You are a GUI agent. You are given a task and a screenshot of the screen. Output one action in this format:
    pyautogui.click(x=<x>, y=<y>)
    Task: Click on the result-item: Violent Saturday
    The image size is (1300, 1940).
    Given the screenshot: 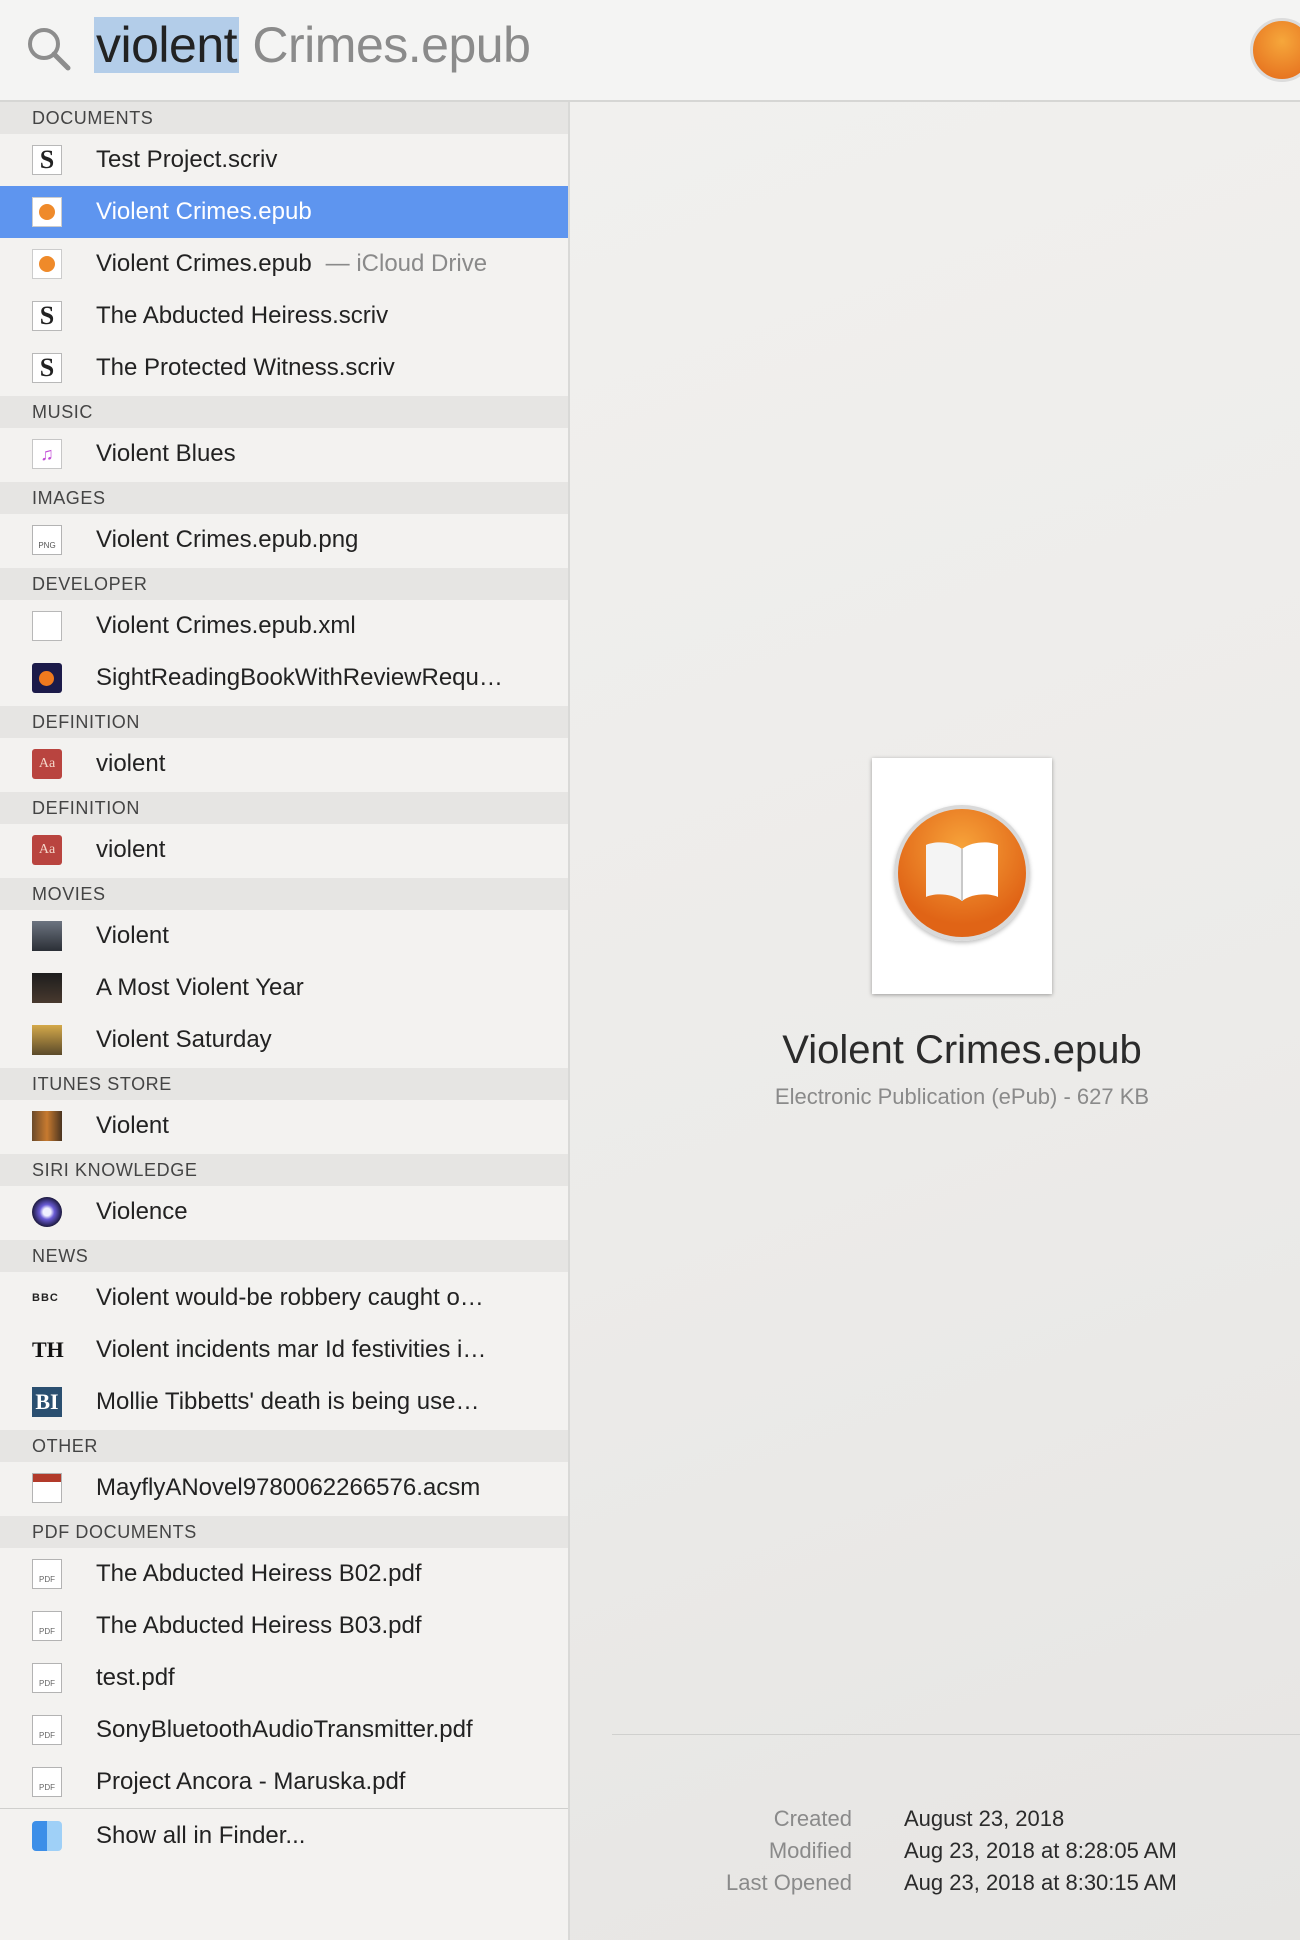 What is the action you would take?
    pyautogui.click(x=284, y=1040)
    